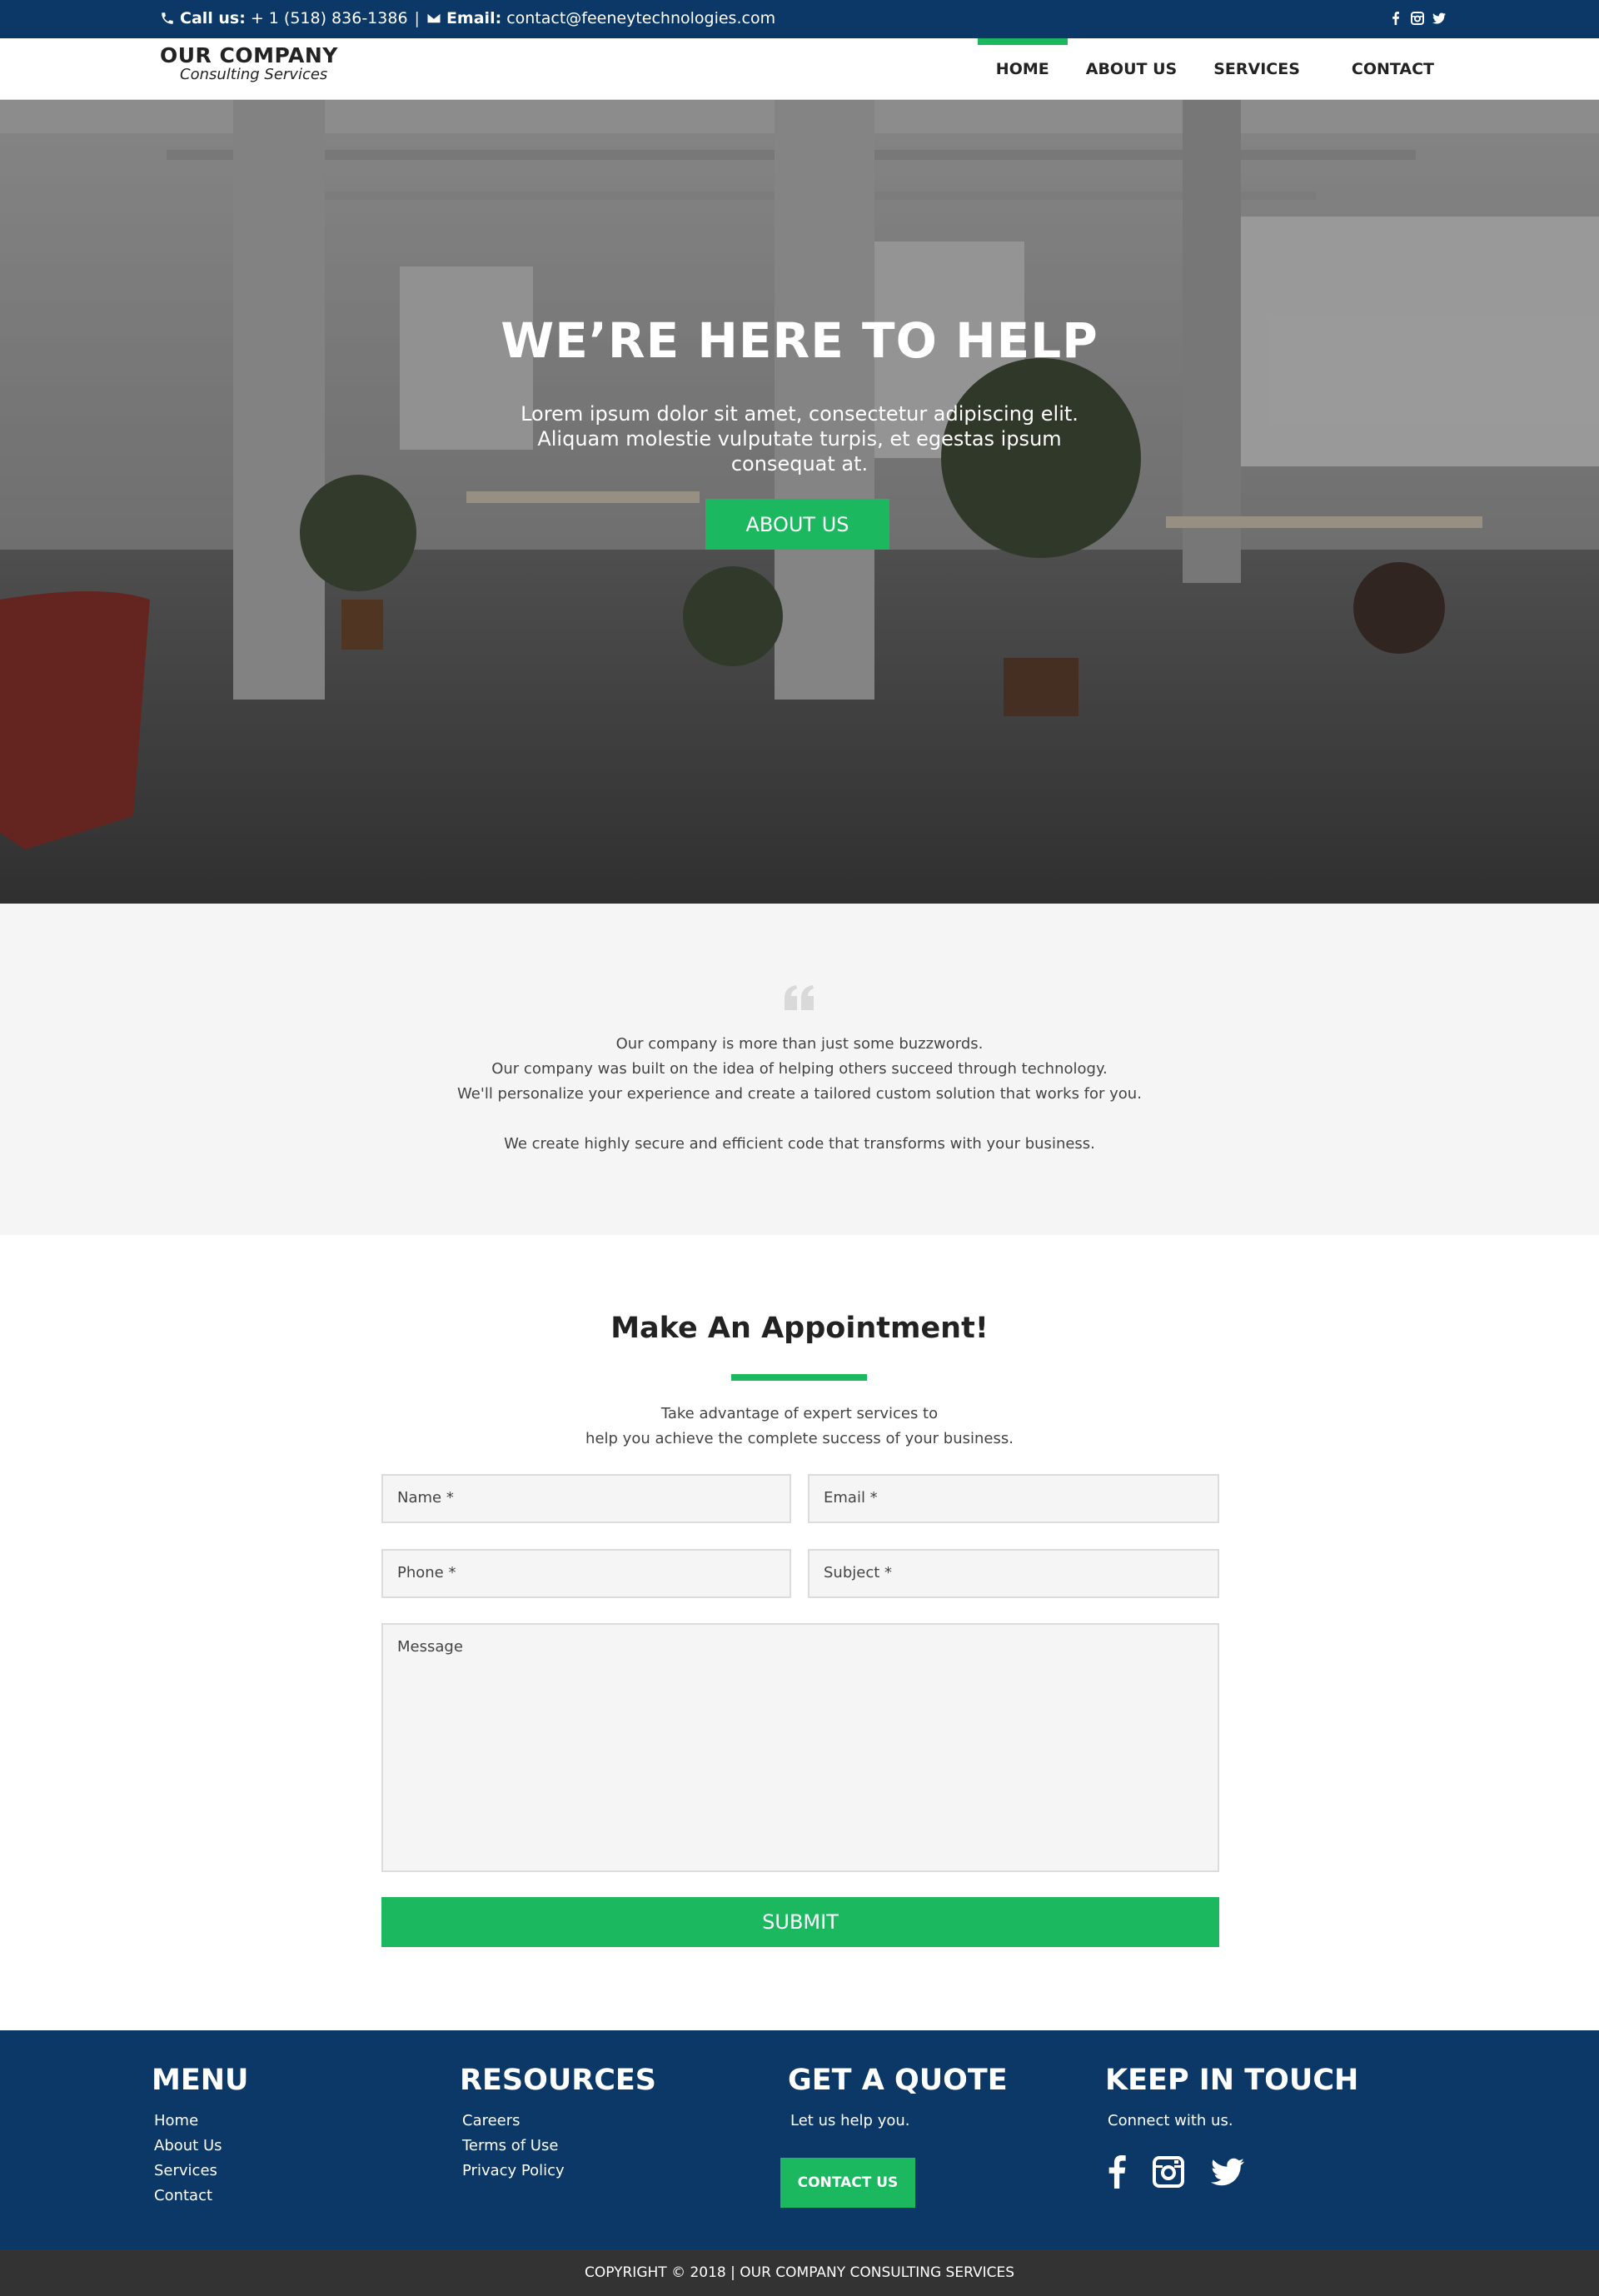 The height and width of the screenshot is (2296, 1599). Describe the element at coordinates (1392, 69) in the screenshot. I see `nav-contact: CONTACT` at that location.